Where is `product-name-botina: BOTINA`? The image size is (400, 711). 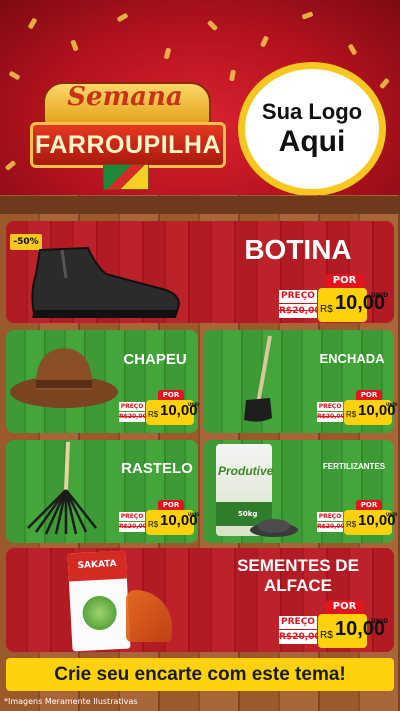 product-name-botina: BOTINA is located at coordinates (298, 249).